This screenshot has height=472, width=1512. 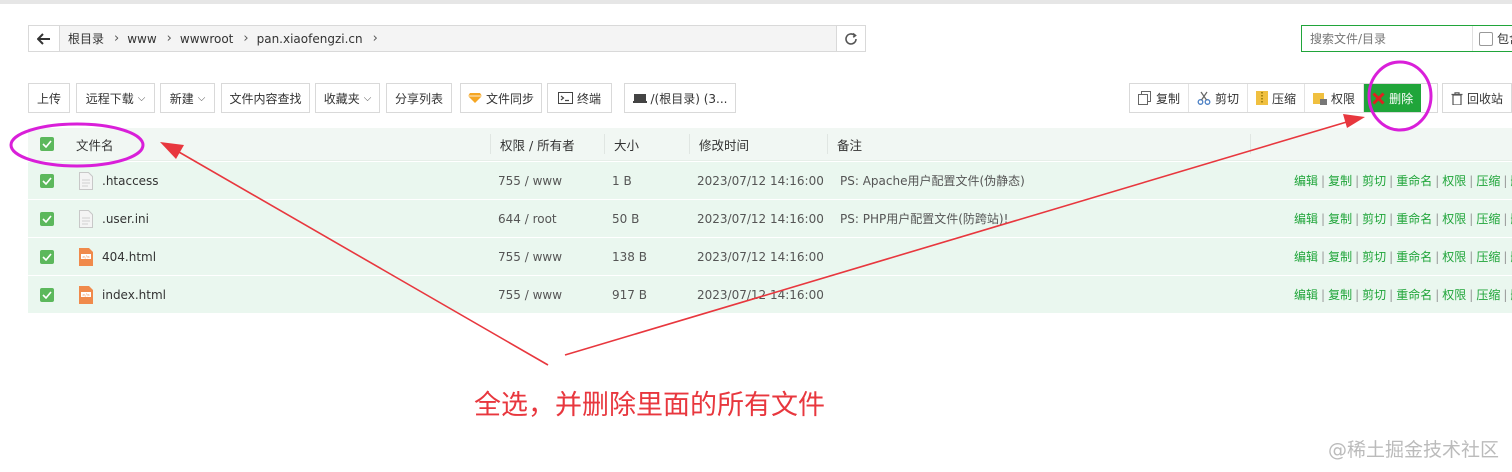 What do you see at coordinates (579, 98) in the screenshot?
I see `terminal-button: 终端` at bounding box center [579, 98].